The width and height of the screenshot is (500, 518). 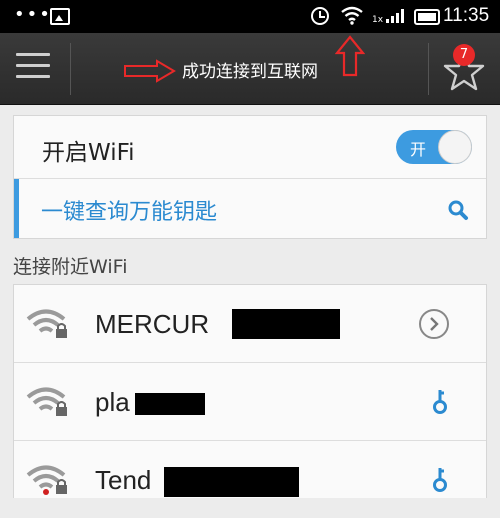 I want to click on menu-icon, so click(x=33, y=67).